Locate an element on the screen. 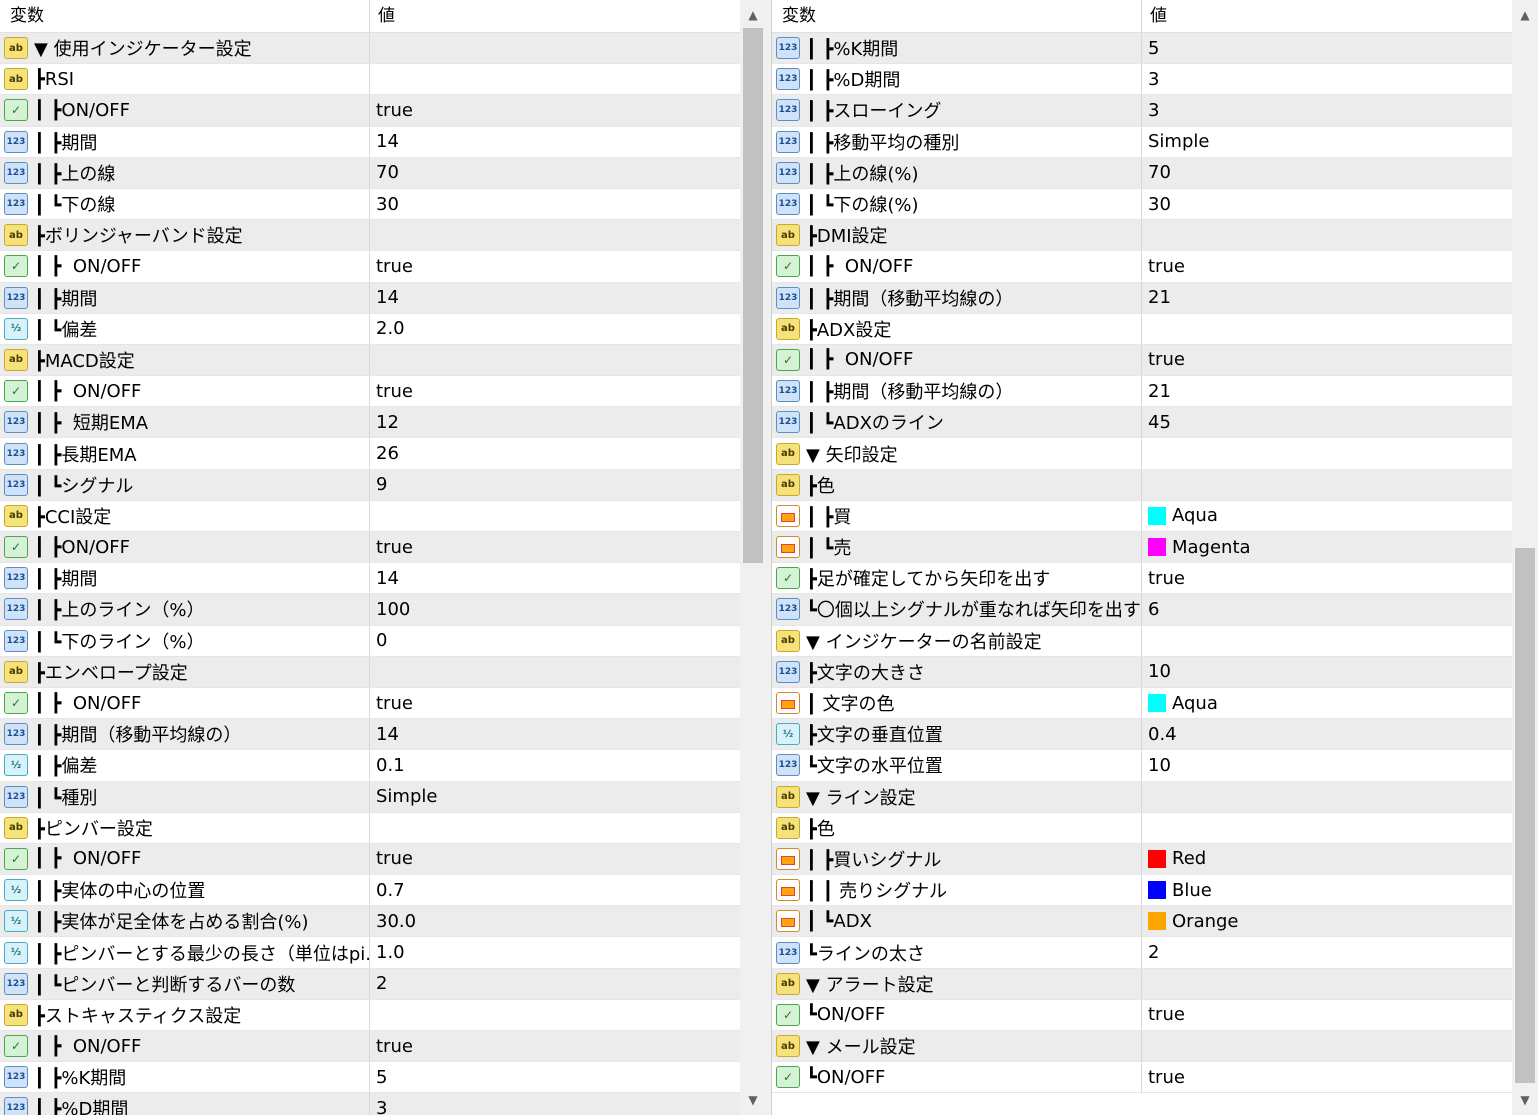 The image size is (1538, 1115). value-cell: Red is located at coordinates (1327, 859).